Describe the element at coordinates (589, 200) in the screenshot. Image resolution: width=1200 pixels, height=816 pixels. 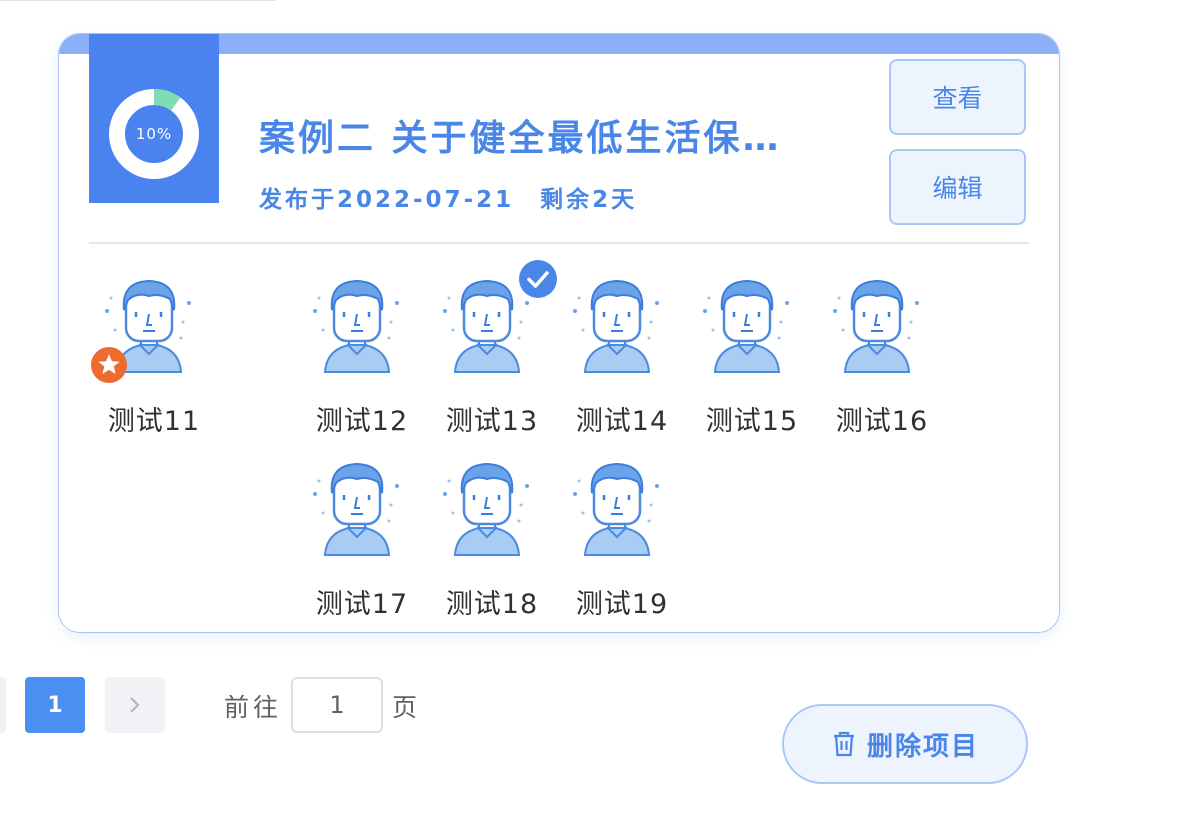
I see `days-remaining: 剩余2天` at that location.